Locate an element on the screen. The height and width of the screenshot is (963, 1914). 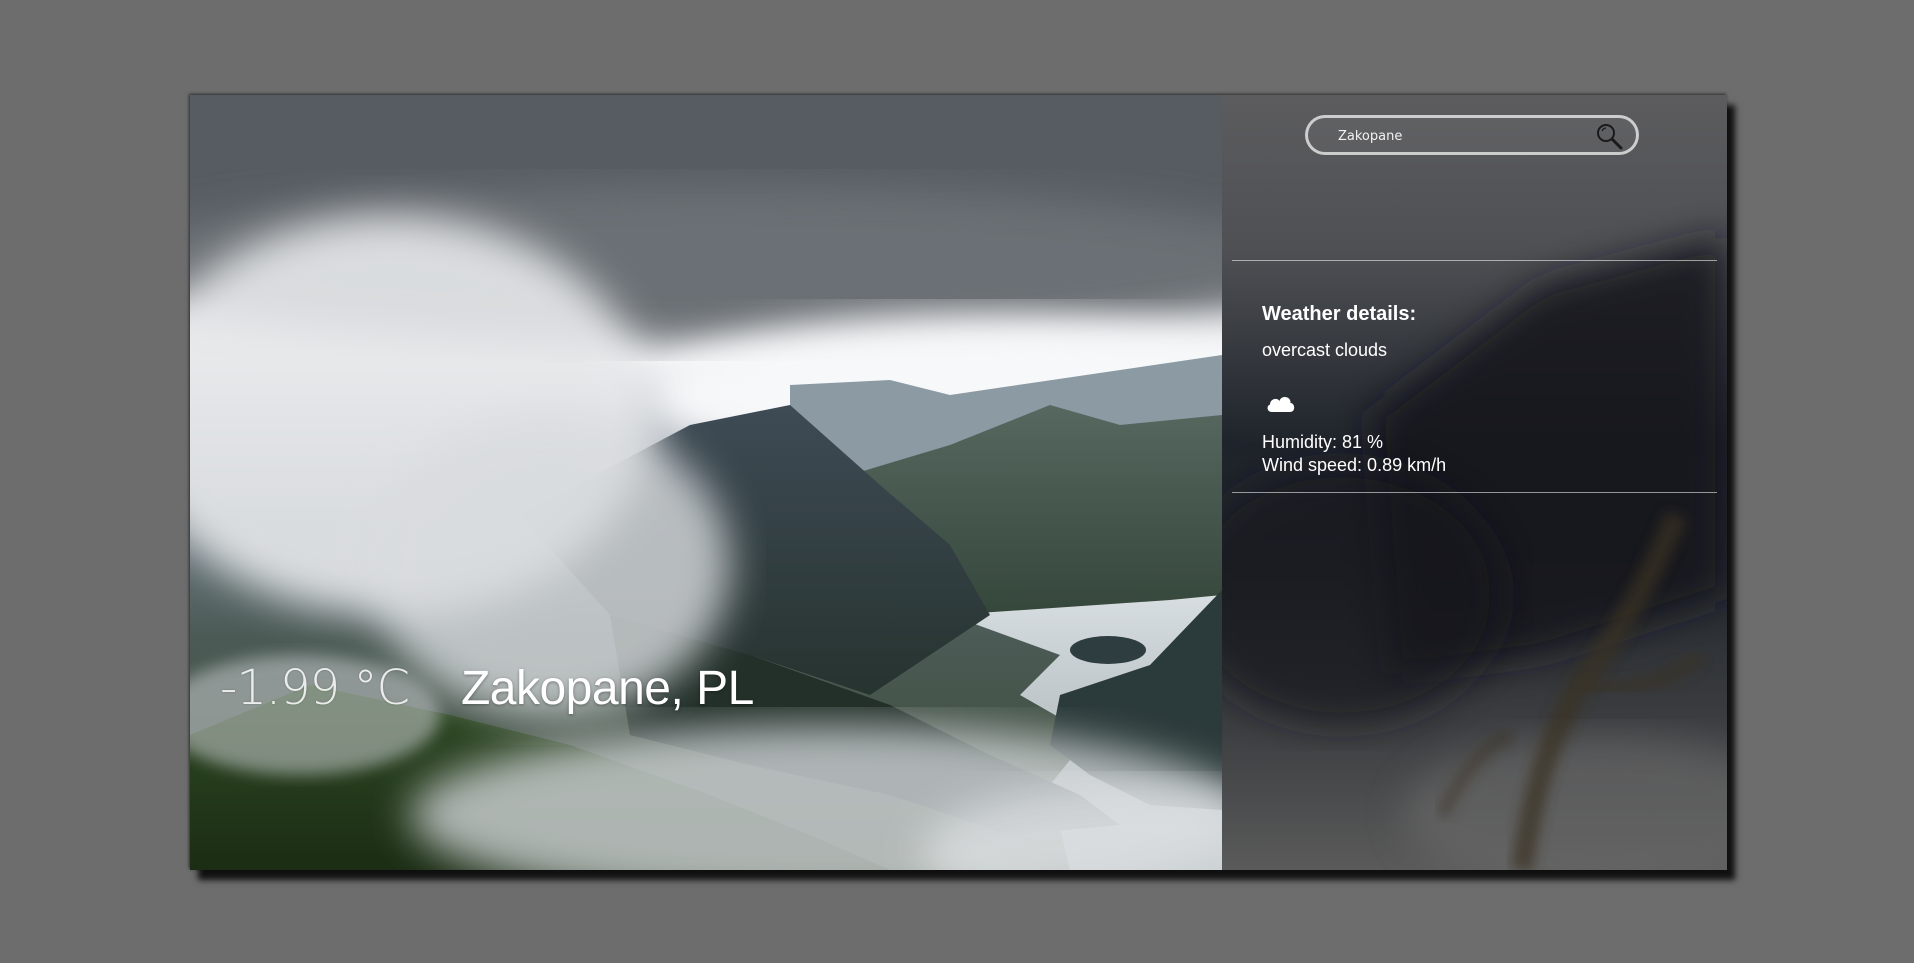
current-temperature: -1.99 °C is located at coordinates (315, 688).